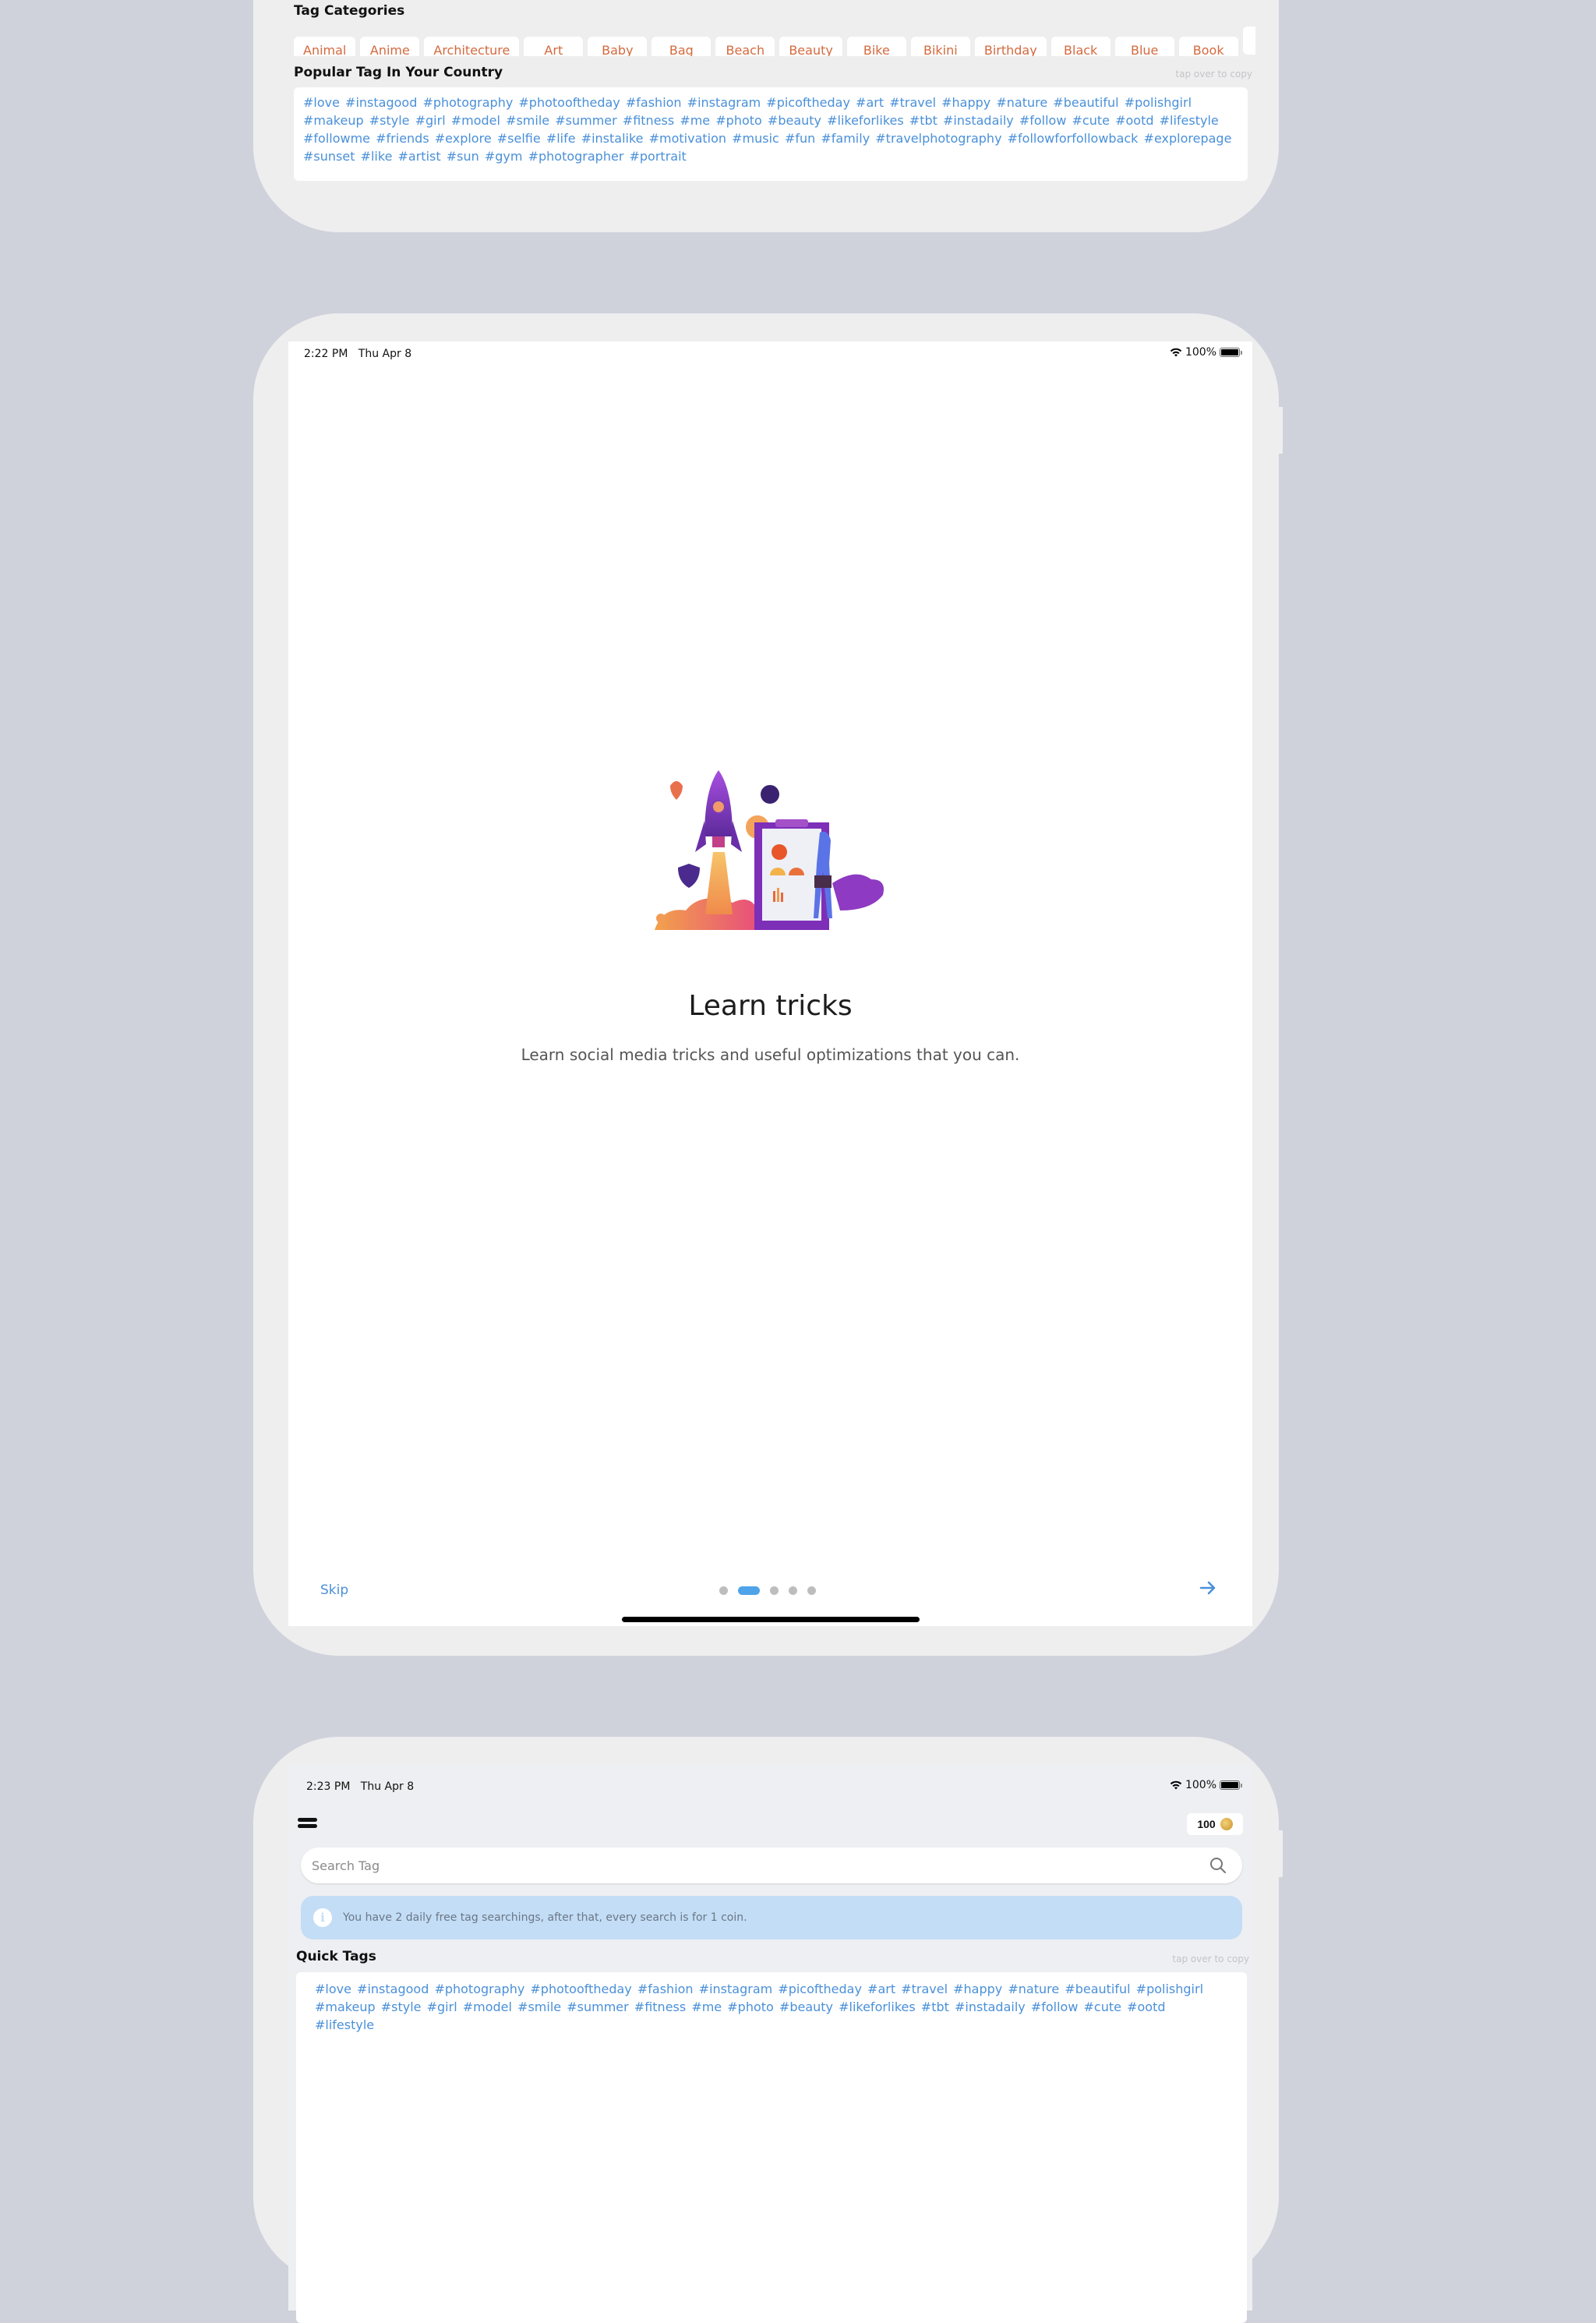  I want to click on hashtag: #fun, so click(800, 138).